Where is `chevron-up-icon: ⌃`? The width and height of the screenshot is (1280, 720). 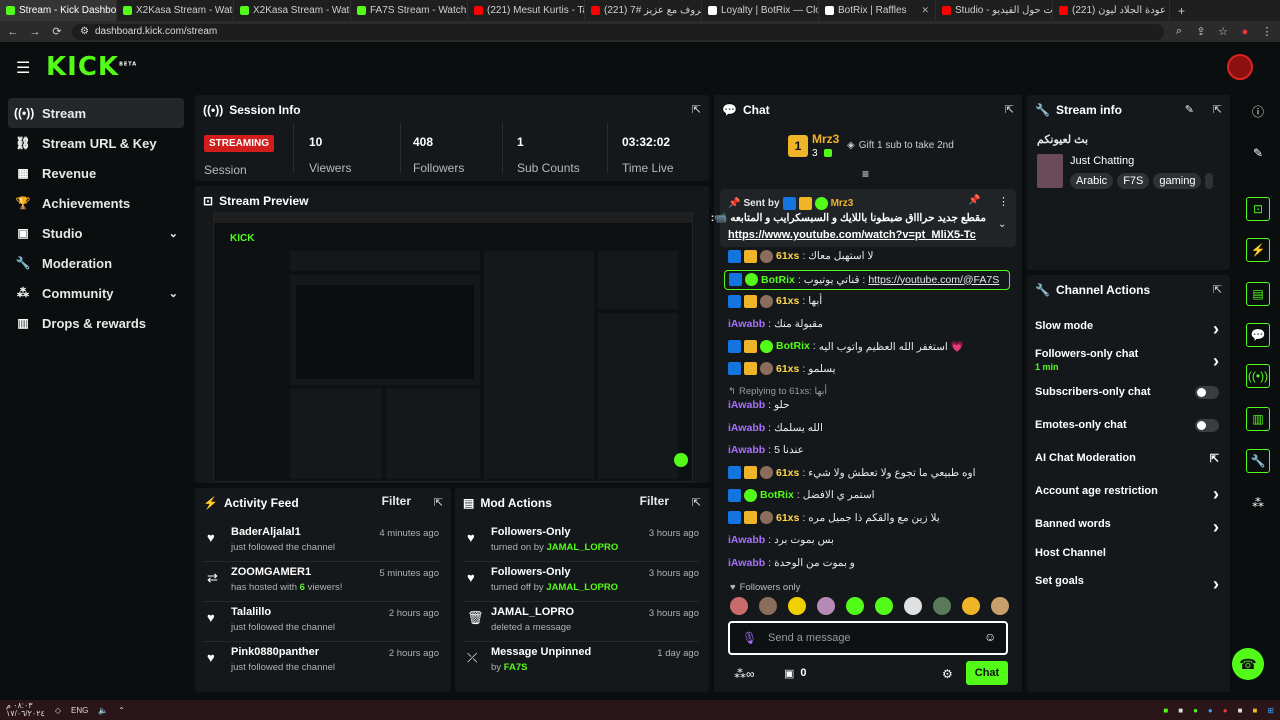
chevron-up-icon: ⌃ is located at coordinates (121, 710).